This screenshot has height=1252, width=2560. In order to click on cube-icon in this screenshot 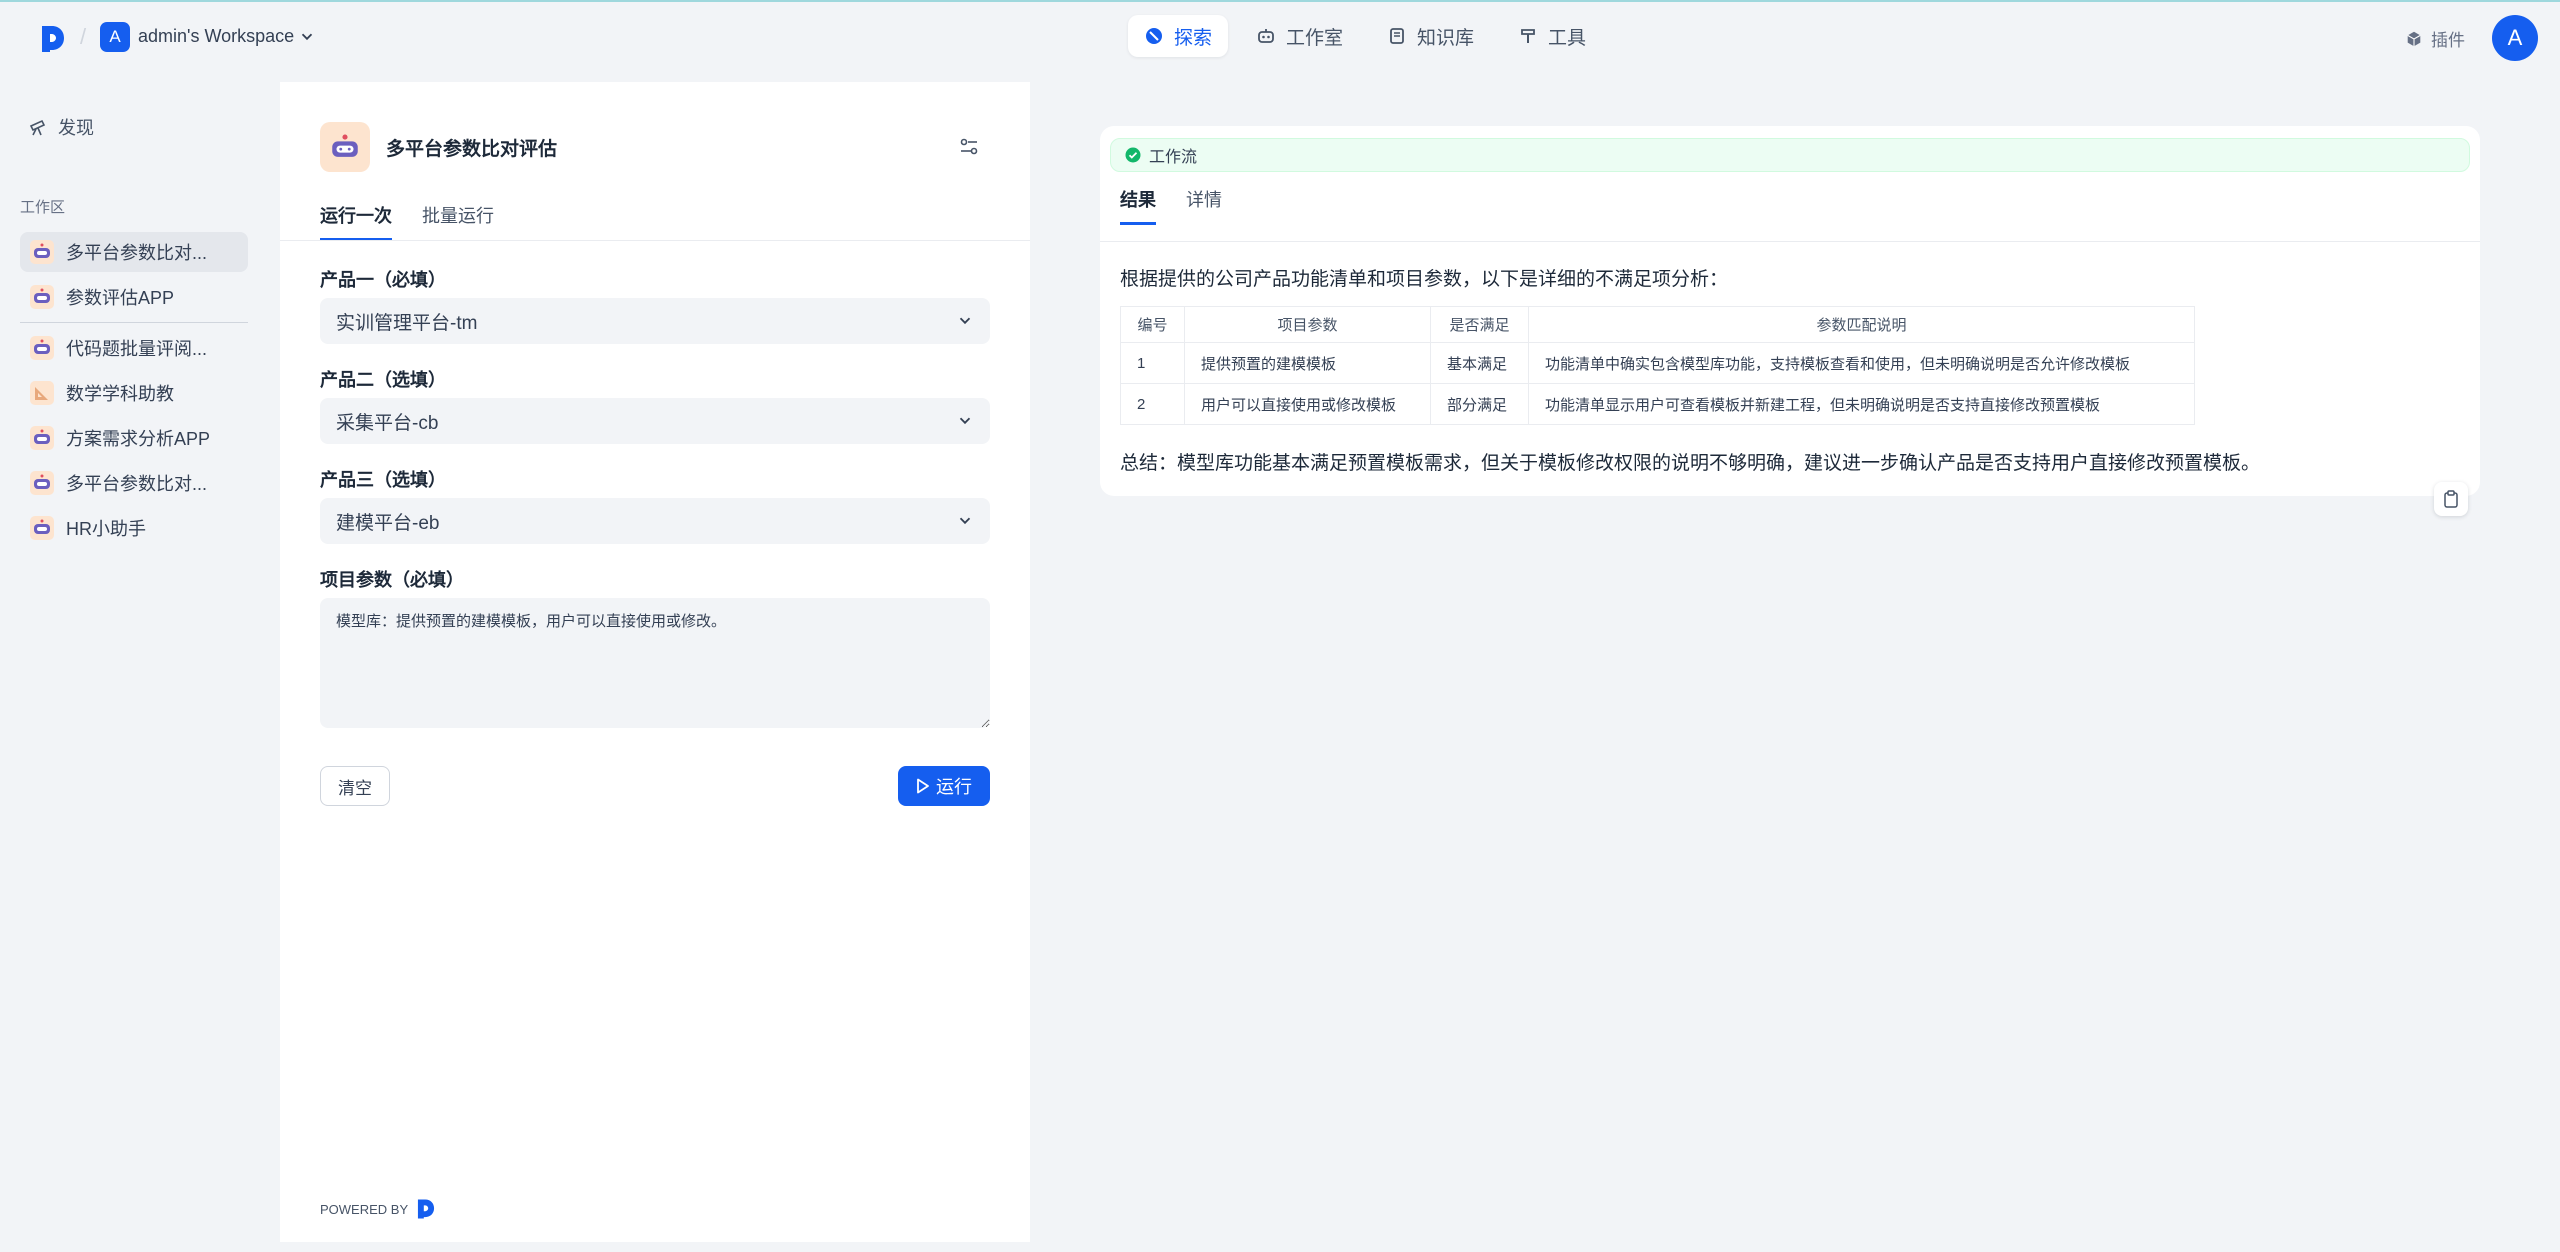, I will do `click(2414, 38)`.